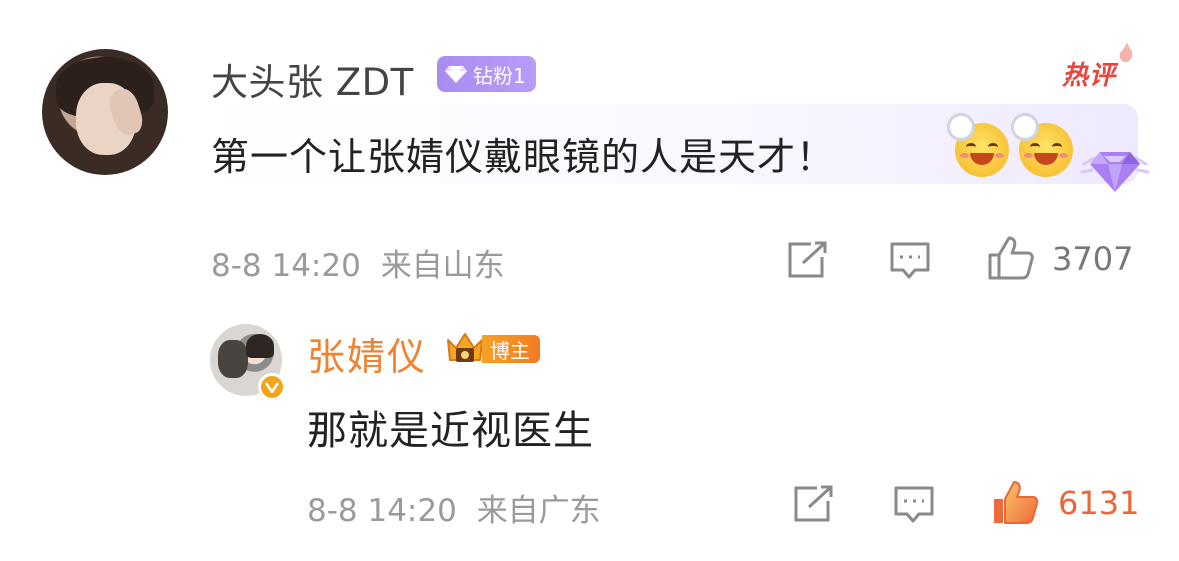 The height and width of the screenshot is (561, 1179). What do you see at coordinates (465, 347) in the screenshot?
I see `crown-icon` at bounding box center [465, 347].